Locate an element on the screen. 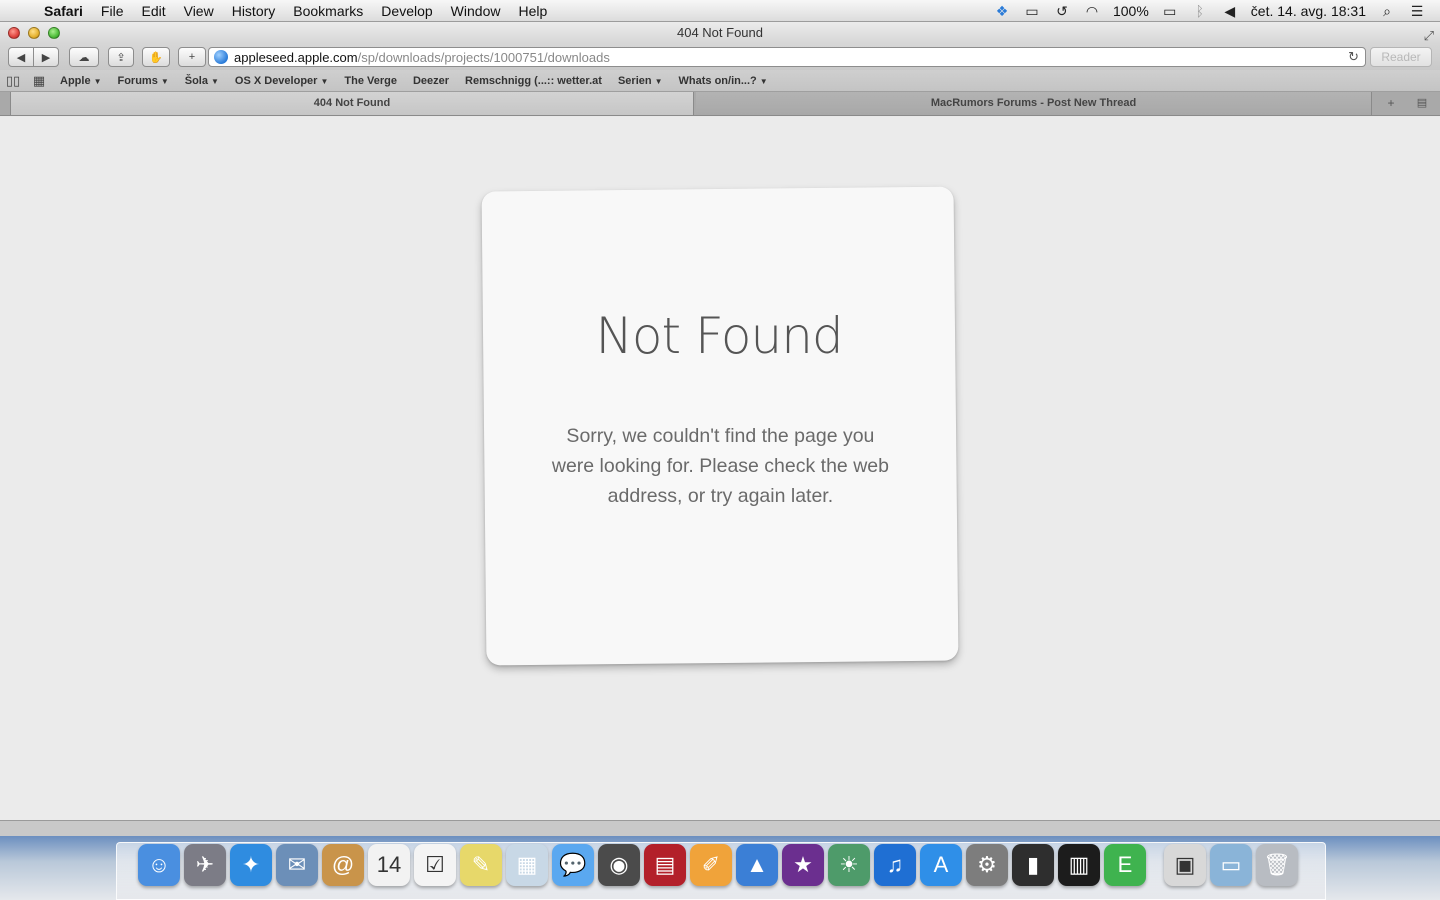  menu-app-safari: Safari is located at coordinates (66, 11).